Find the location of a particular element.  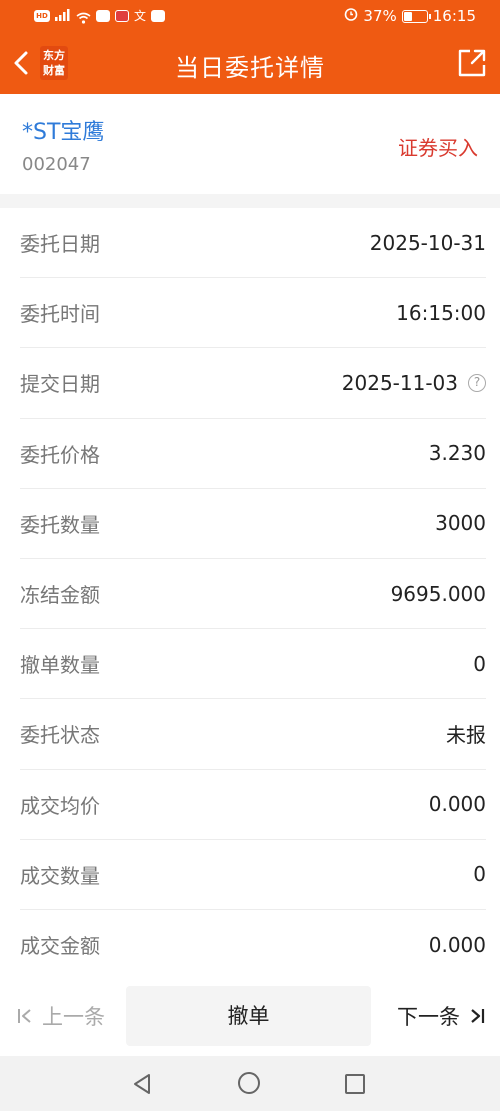

detail-row-order-status: 委托状态 未报 is located at coordinates (253, 734).